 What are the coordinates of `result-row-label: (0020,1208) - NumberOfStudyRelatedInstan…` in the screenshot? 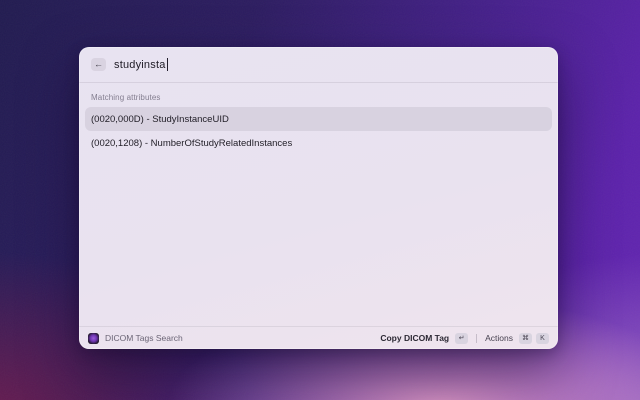 It's located at (192, 143).